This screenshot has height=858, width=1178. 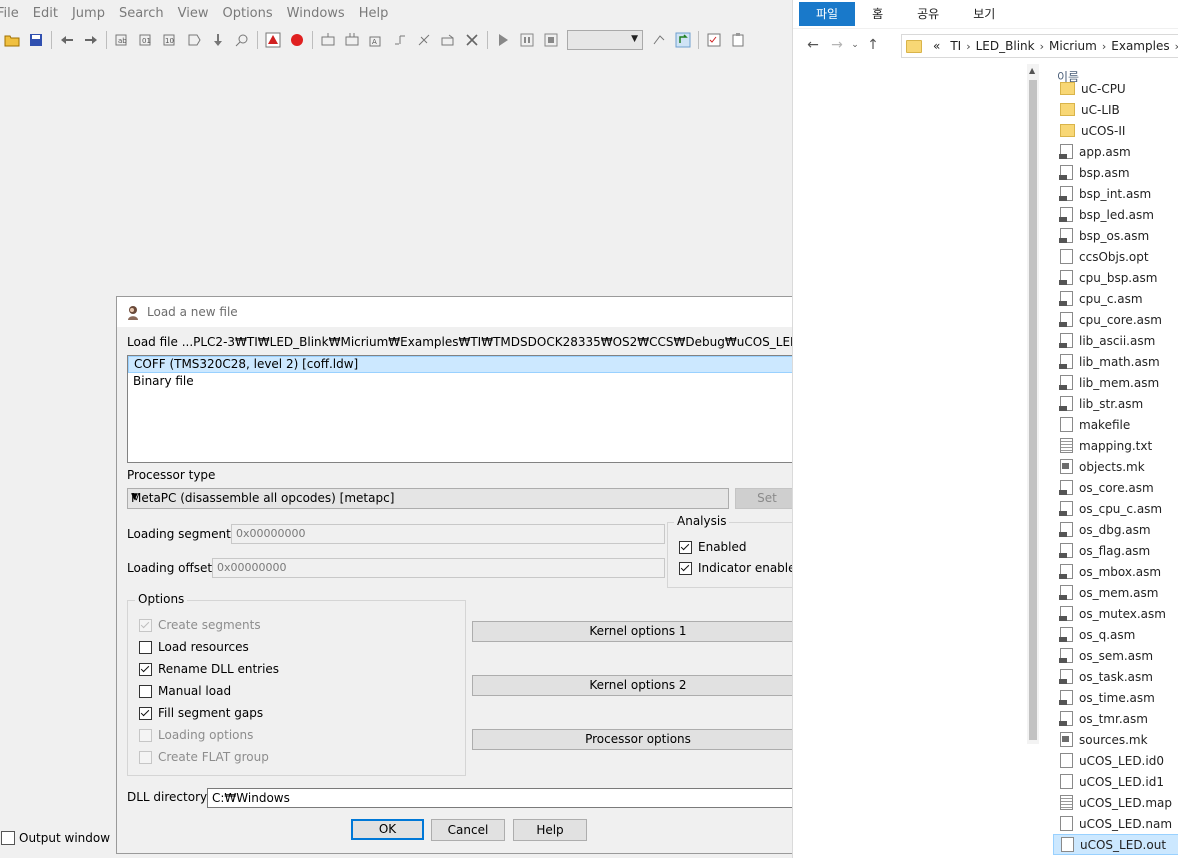 What do you see at coordinates (455, 312) in the screenshot?
I see `dialog-title-bar: Load a new file` at bounding box center [455, 312].